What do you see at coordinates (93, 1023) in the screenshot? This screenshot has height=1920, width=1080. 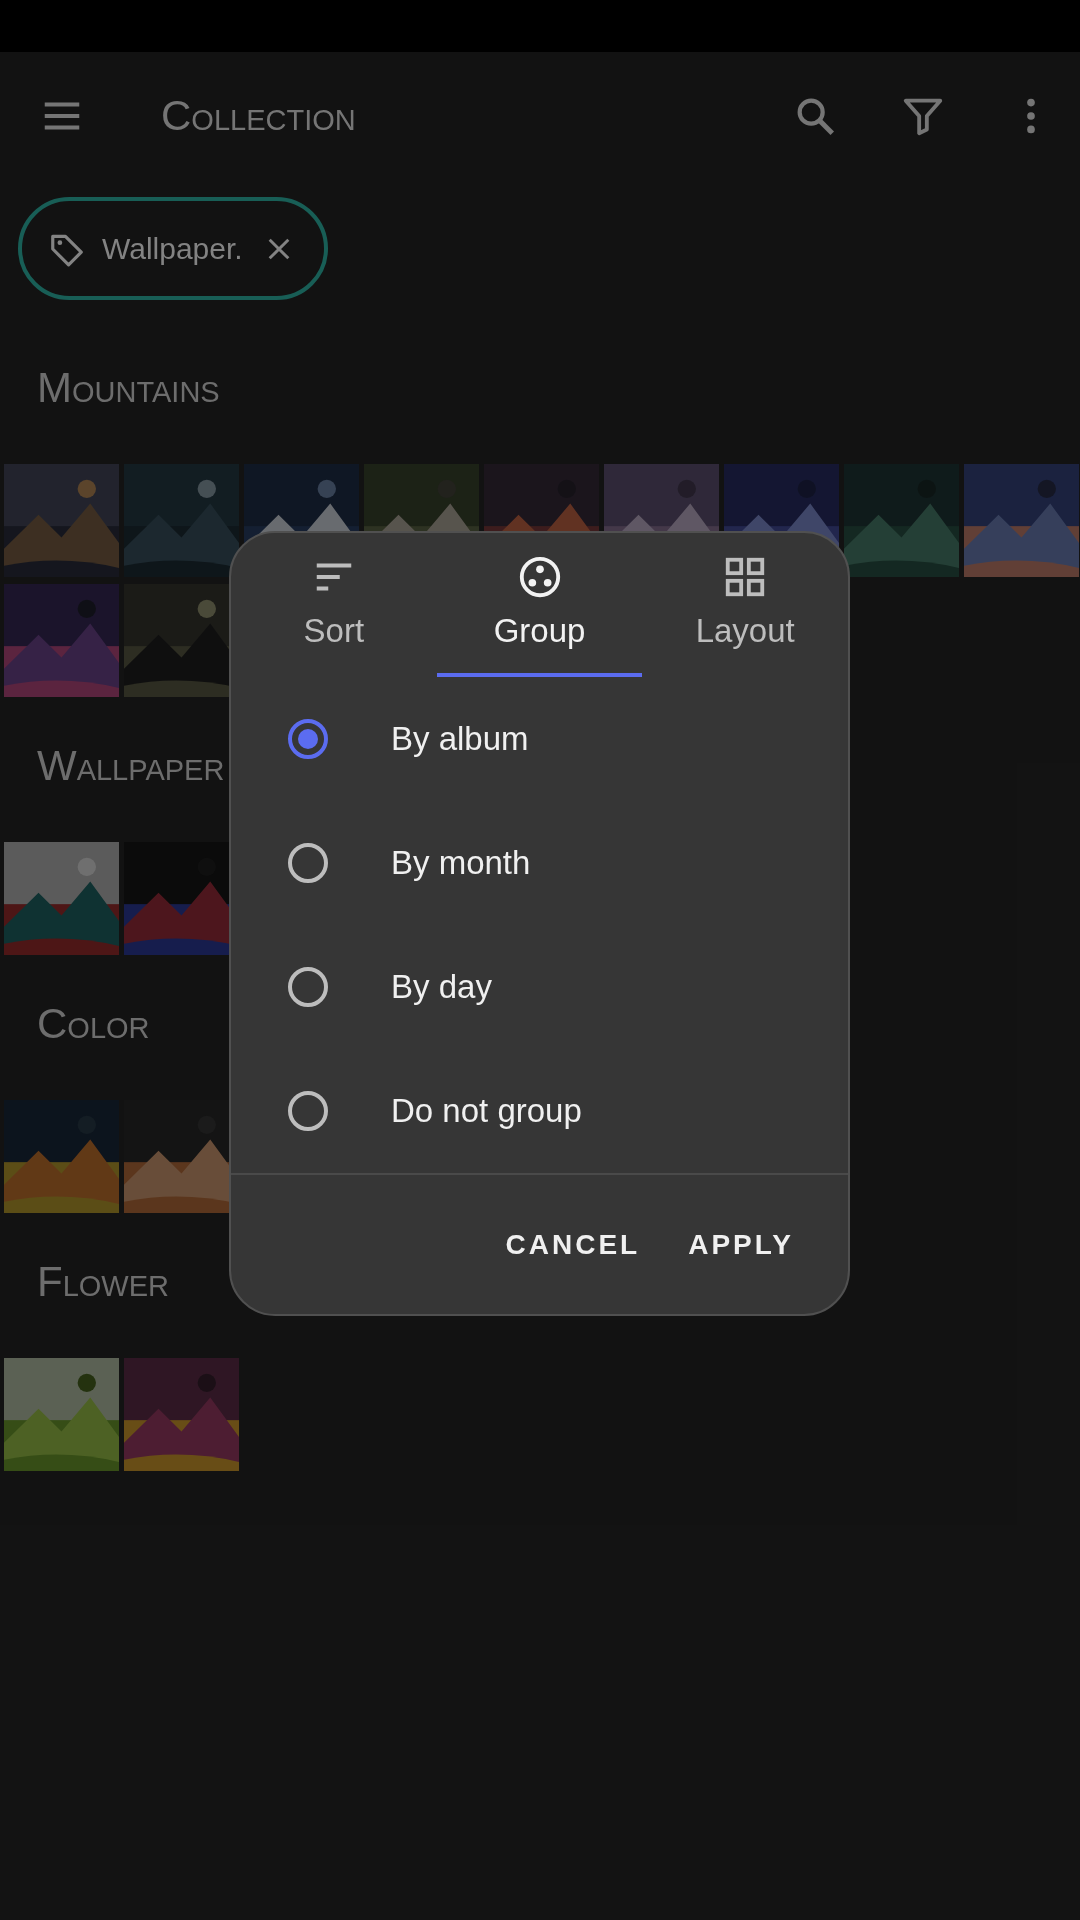 I see `section-heading: Color` at bounding box center [93, 1023].